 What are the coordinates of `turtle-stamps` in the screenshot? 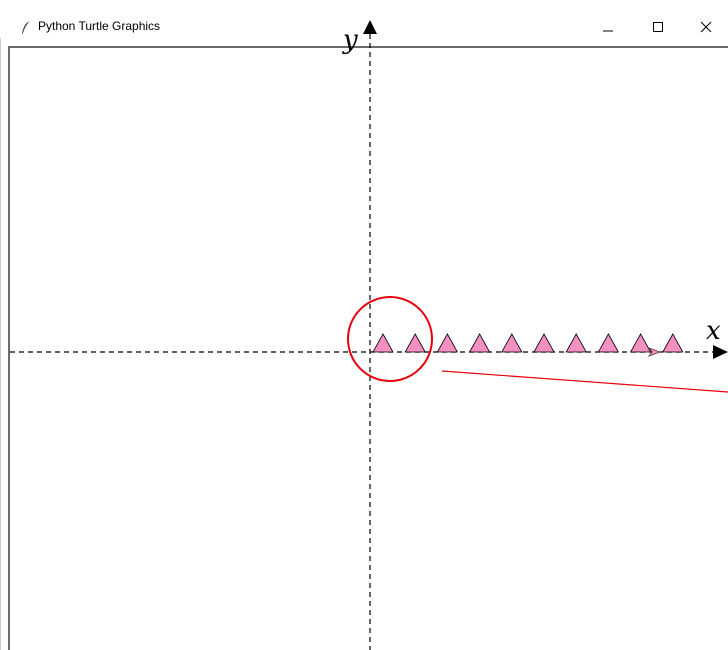 It's located at (528, 345).